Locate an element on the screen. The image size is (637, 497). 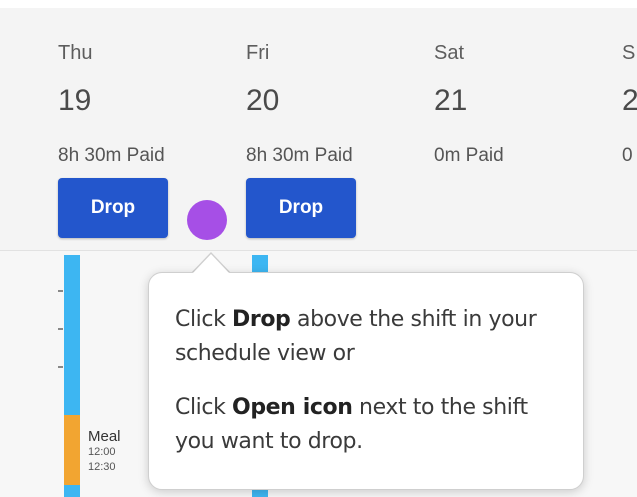
day-name: Thu is located at coordinates (75, 53).